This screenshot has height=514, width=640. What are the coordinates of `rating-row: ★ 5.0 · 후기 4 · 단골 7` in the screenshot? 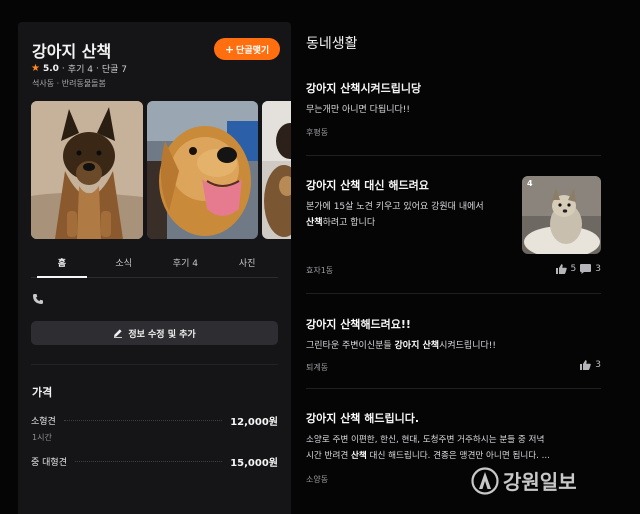 It's located at (79, 68).